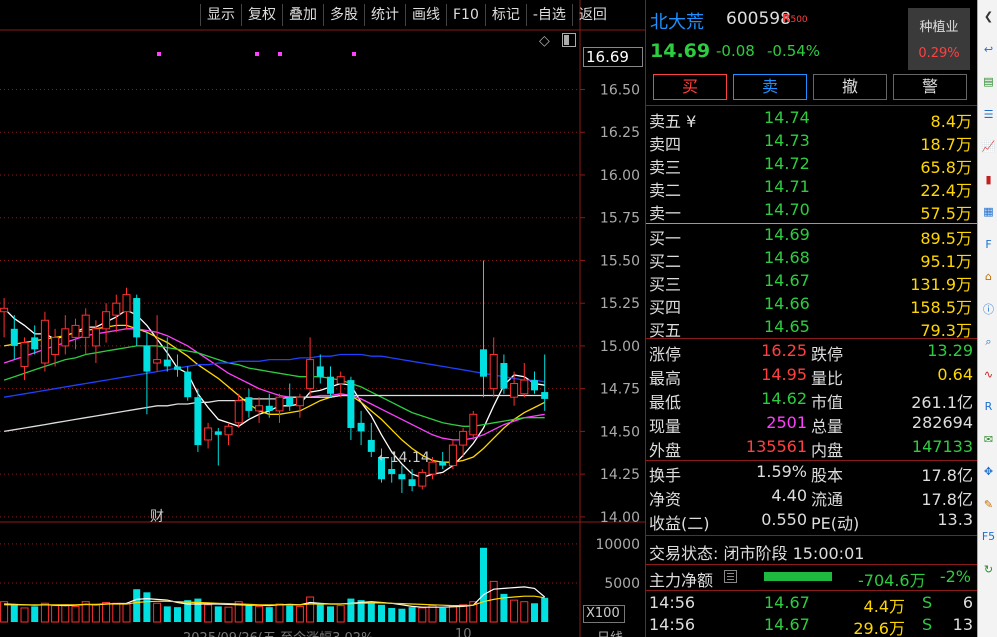 This screenshot has width=997, height=637. Describe the element at coordinates (988, 309) in the screenshot. I see `info-icon: ⓘ` at that location.